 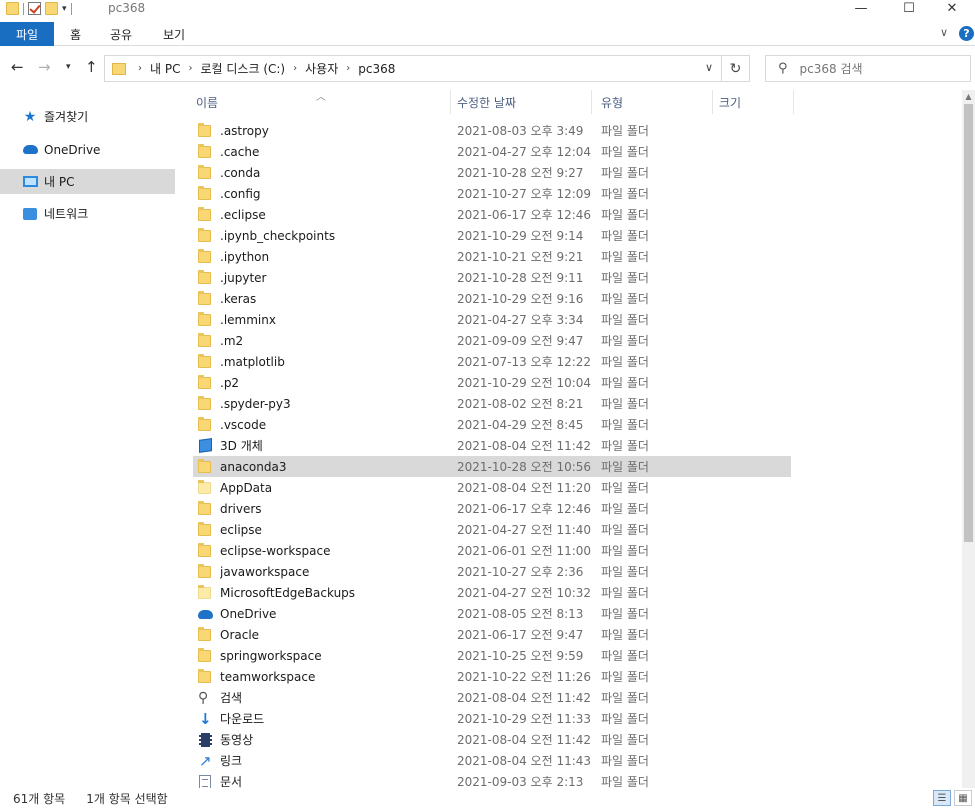 I want to click on status-bar: 61개 항목 1개 항목 선택함 ☰ ▦, so click(x=487, y=798).